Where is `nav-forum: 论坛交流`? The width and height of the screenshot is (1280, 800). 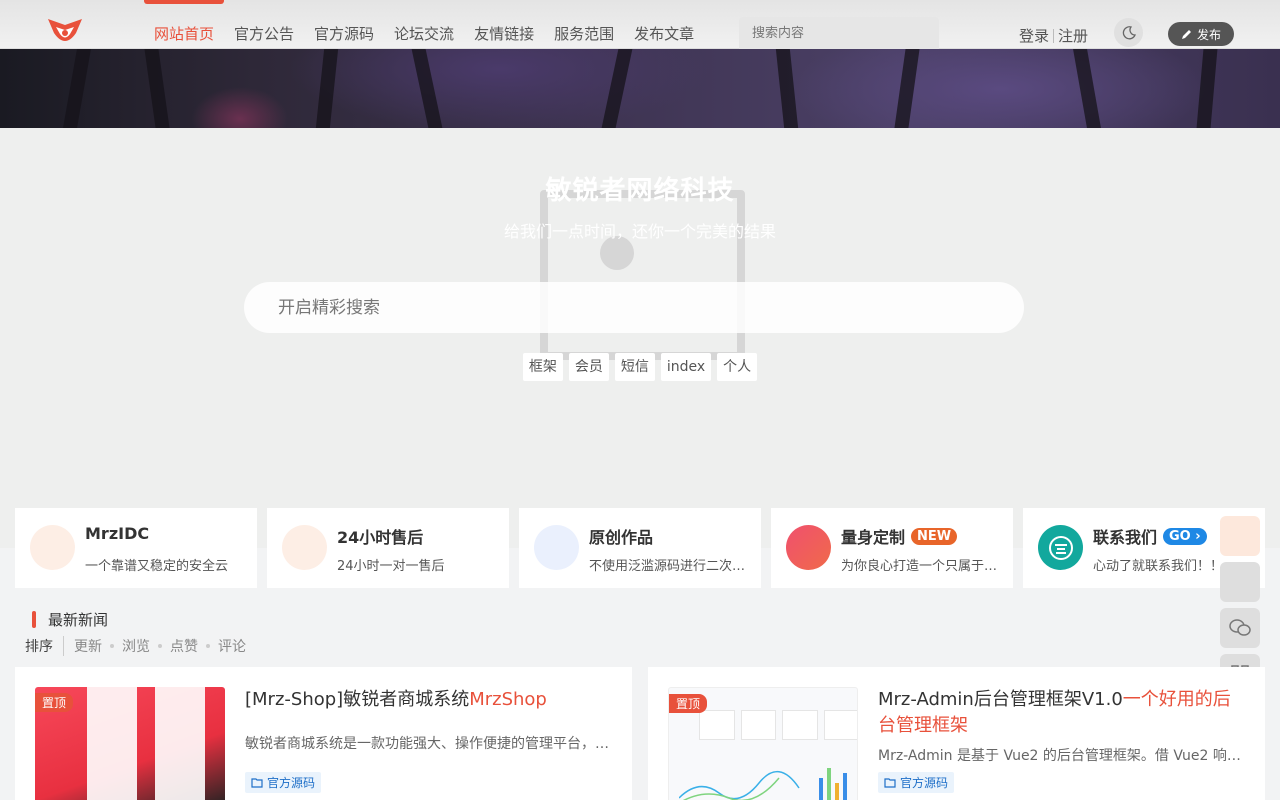
nav-forum: 论坛交流 is located at coordinates (424, 24).